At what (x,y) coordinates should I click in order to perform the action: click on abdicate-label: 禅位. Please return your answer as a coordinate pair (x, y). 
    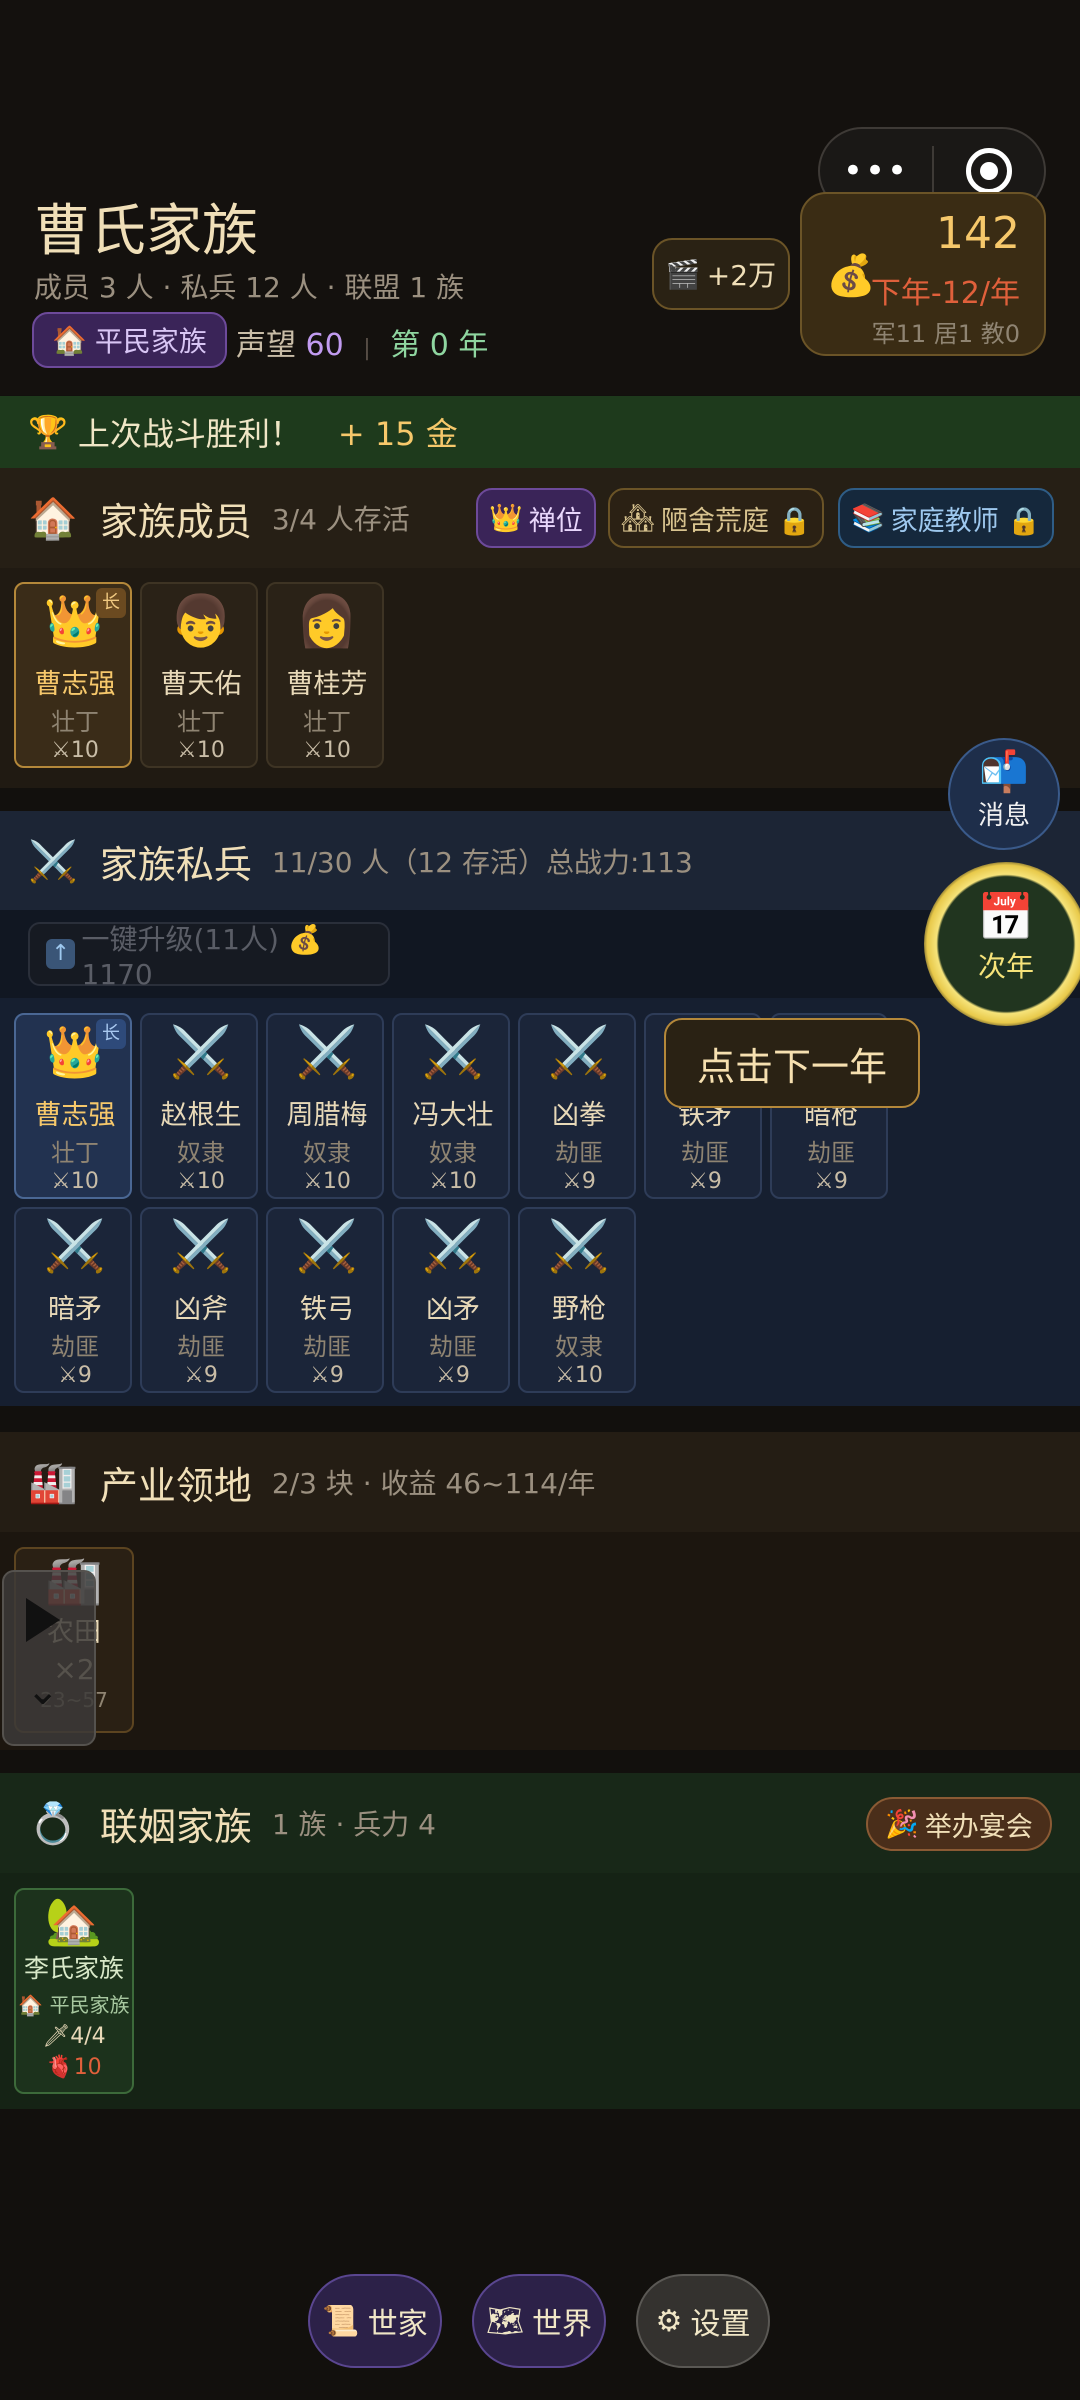
    Looking at the image, I should click on (555, 521).